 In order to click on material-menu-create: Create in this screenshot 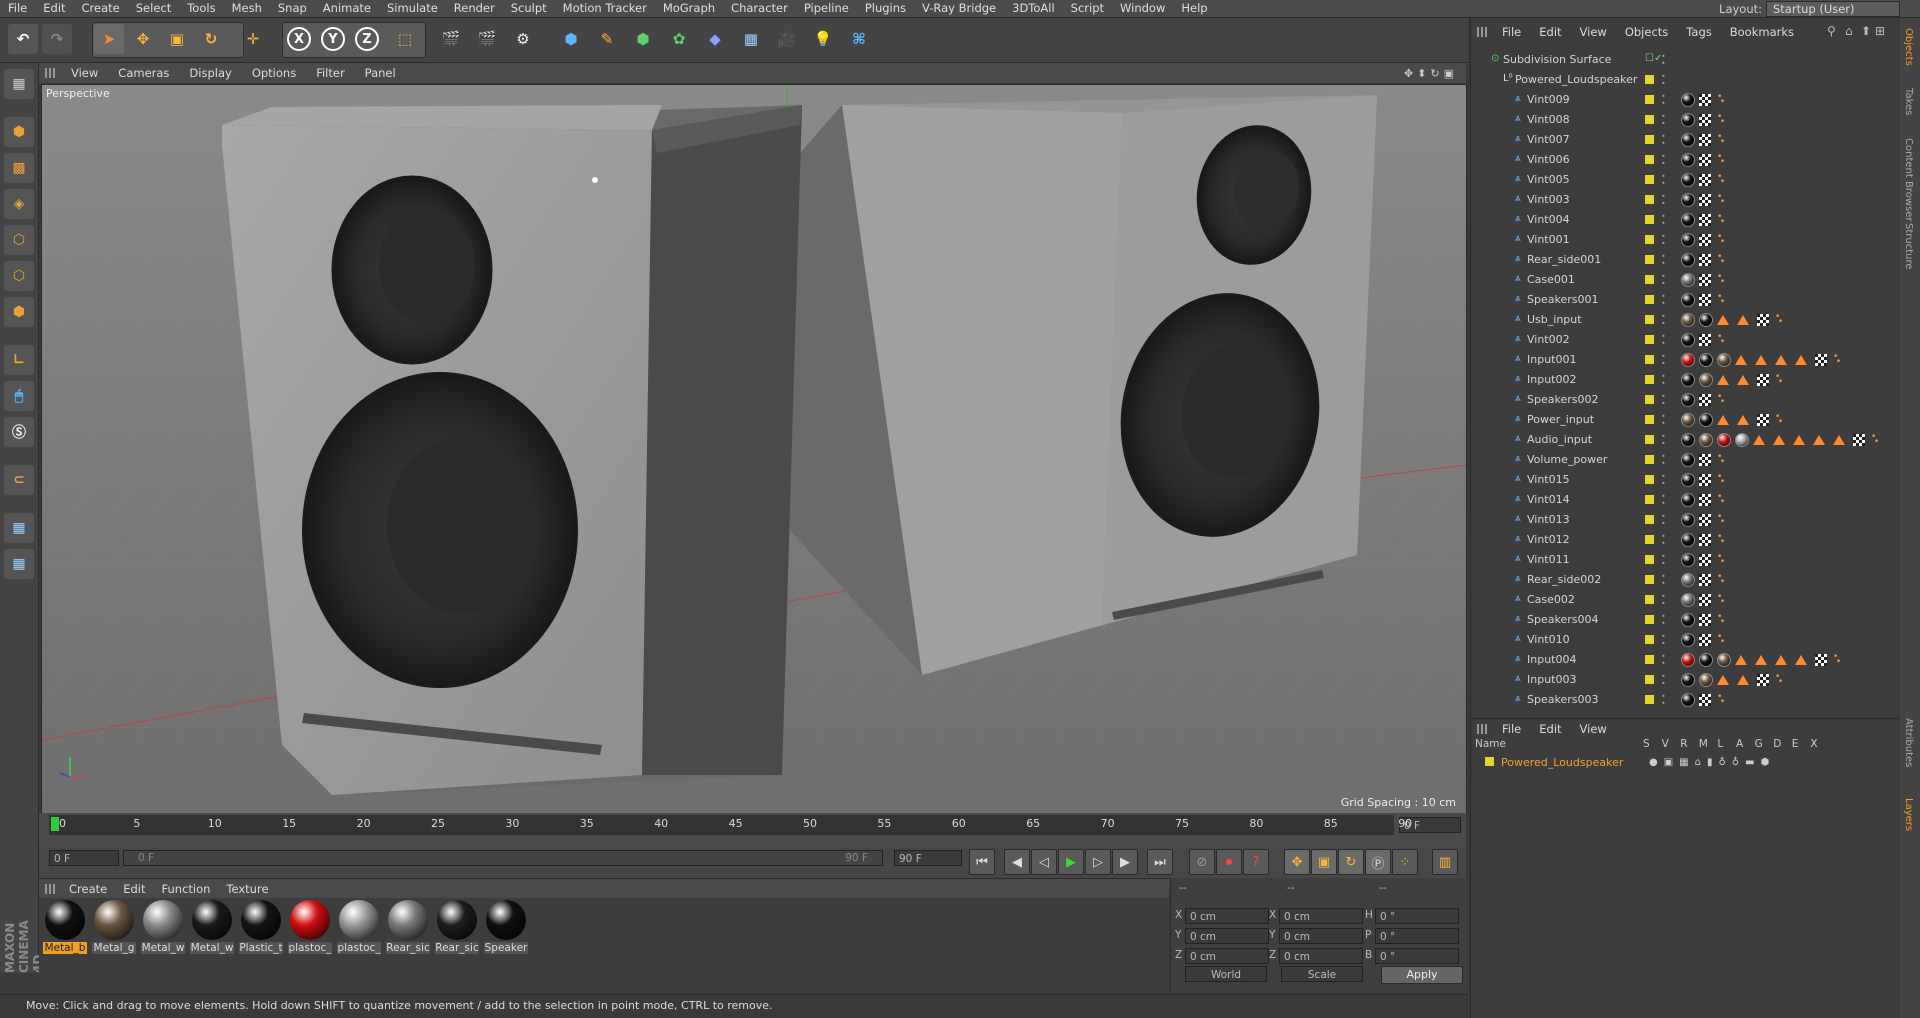, I will do `click(88, 889)`.